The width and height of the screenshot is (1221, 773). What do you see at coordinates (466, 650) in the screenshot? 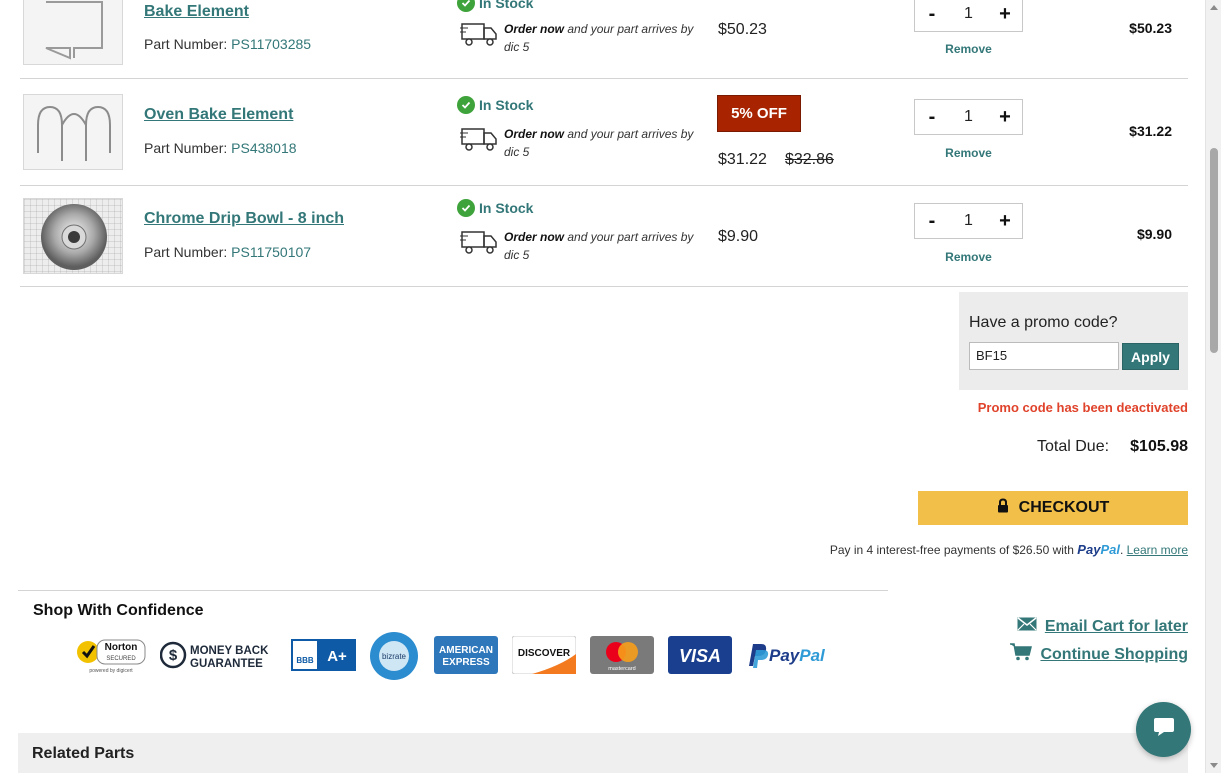
I see `svg-text: AMERICAN` at bounding box center [466, 650].